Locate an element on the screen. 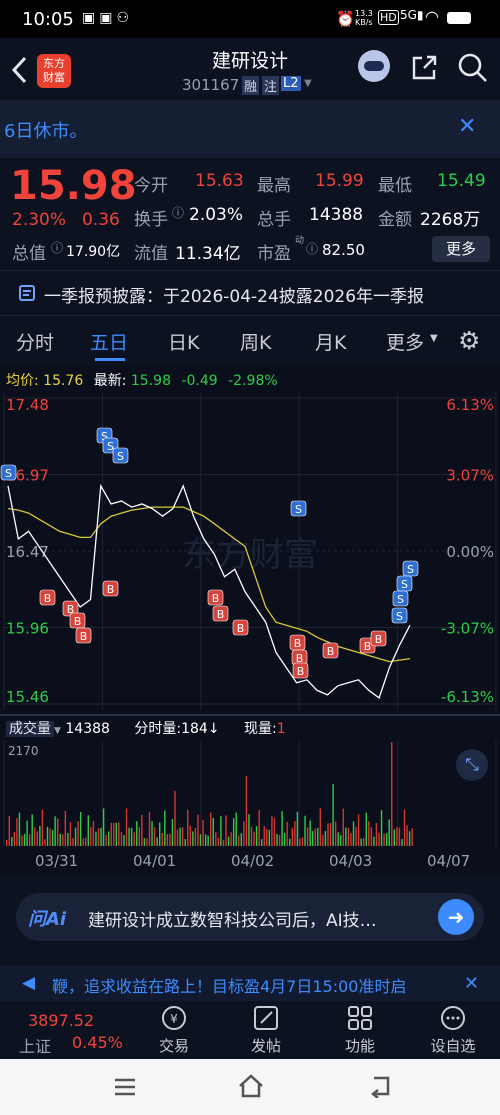 The image size is (500, 1115). turnover-label: 换手 is located at coordinates (151, 220).